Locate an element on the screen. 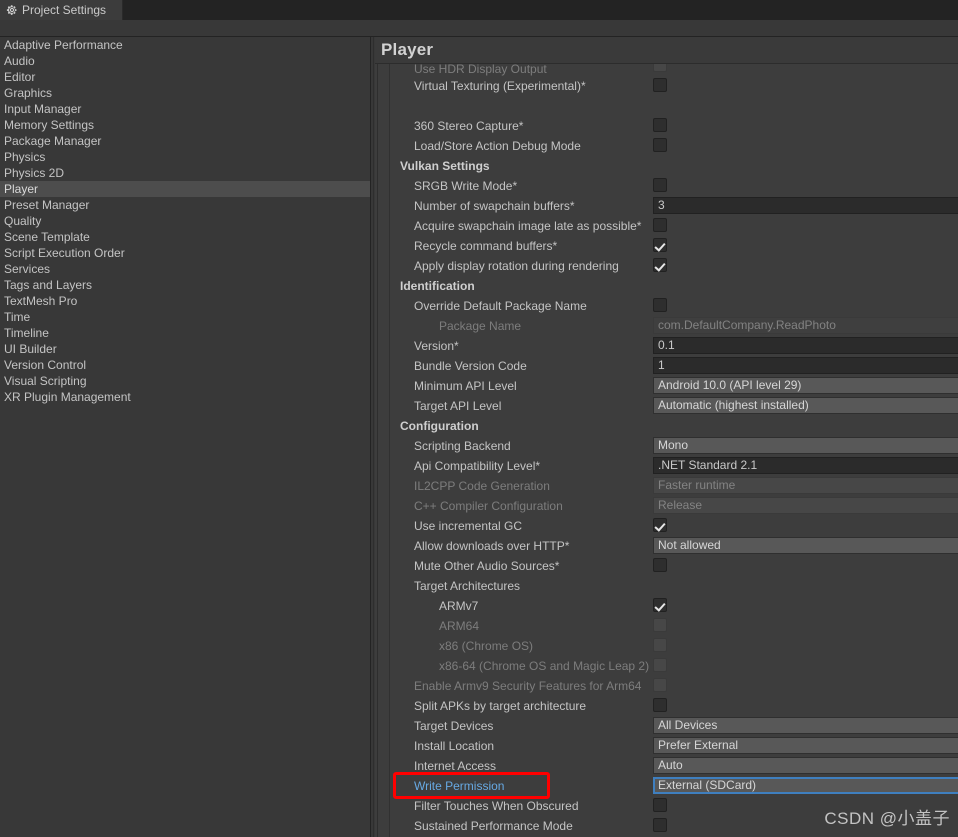 The height and width of the screenshot is (837, 958). input-api-compatibility-level: .NET Standard 2.1 is located at coordinates (805, 465).